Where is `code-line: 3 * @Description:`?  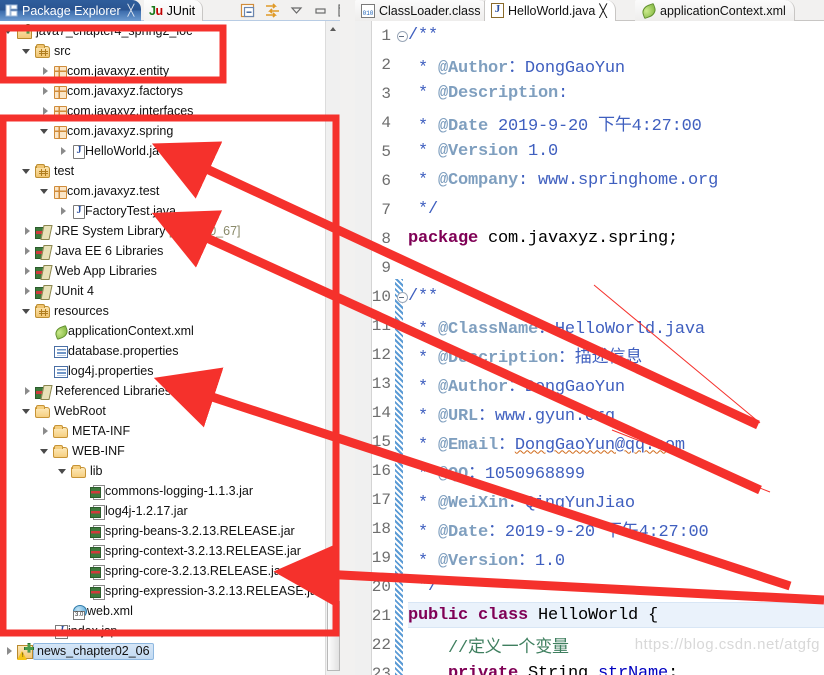 code-line: 3 * @Description: is located at coordinates (589, 93).